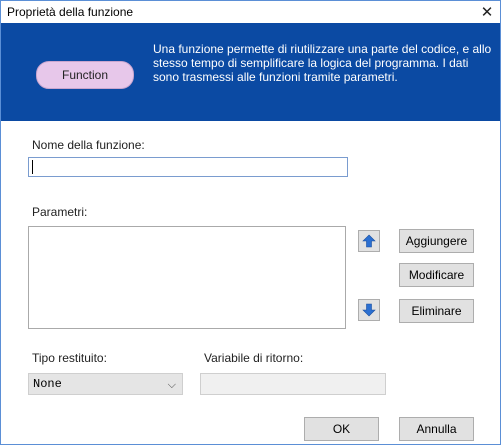 Image resolution: width=501 pixels, height=445 pixels. Describe the element at coordinates (436, 429) in the screenshot. I see `cancel-button: Annulla` at that location.